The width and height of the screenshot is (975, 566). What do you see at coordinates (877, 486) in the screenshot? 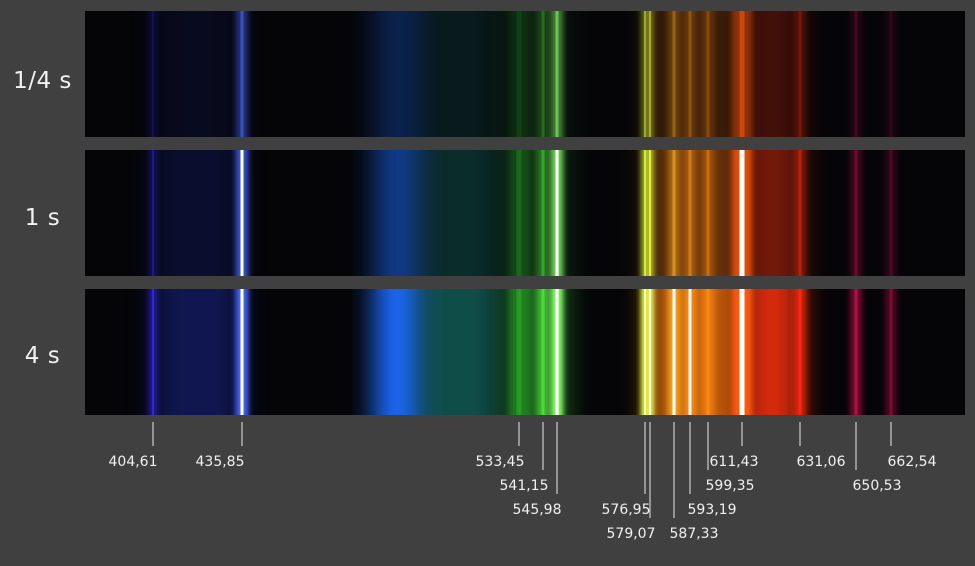
I see `wavelength-label: 650,53` at bounding box center [877, 486].